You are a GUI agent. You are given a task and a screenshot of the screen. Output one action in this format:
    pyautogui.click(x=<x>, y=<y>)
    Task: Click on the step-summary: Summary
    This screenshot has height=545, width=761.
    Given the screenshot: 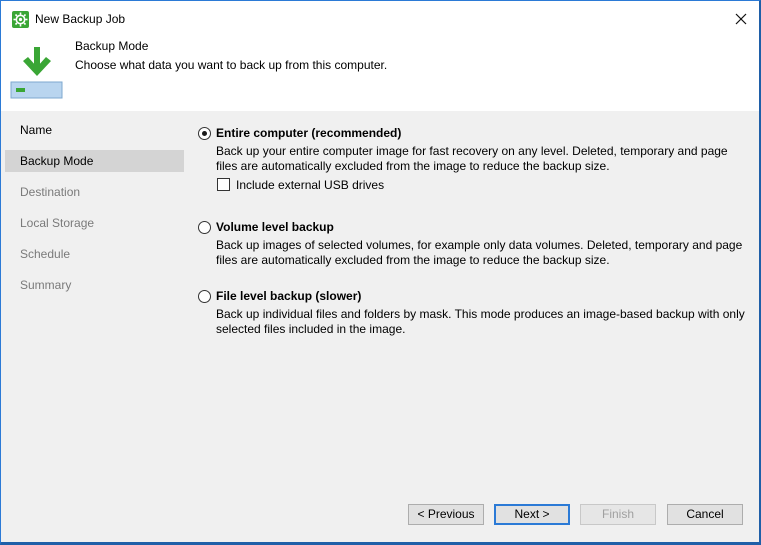 What is the action you would take?
    pyautogui.click(x=46, y=285)
    